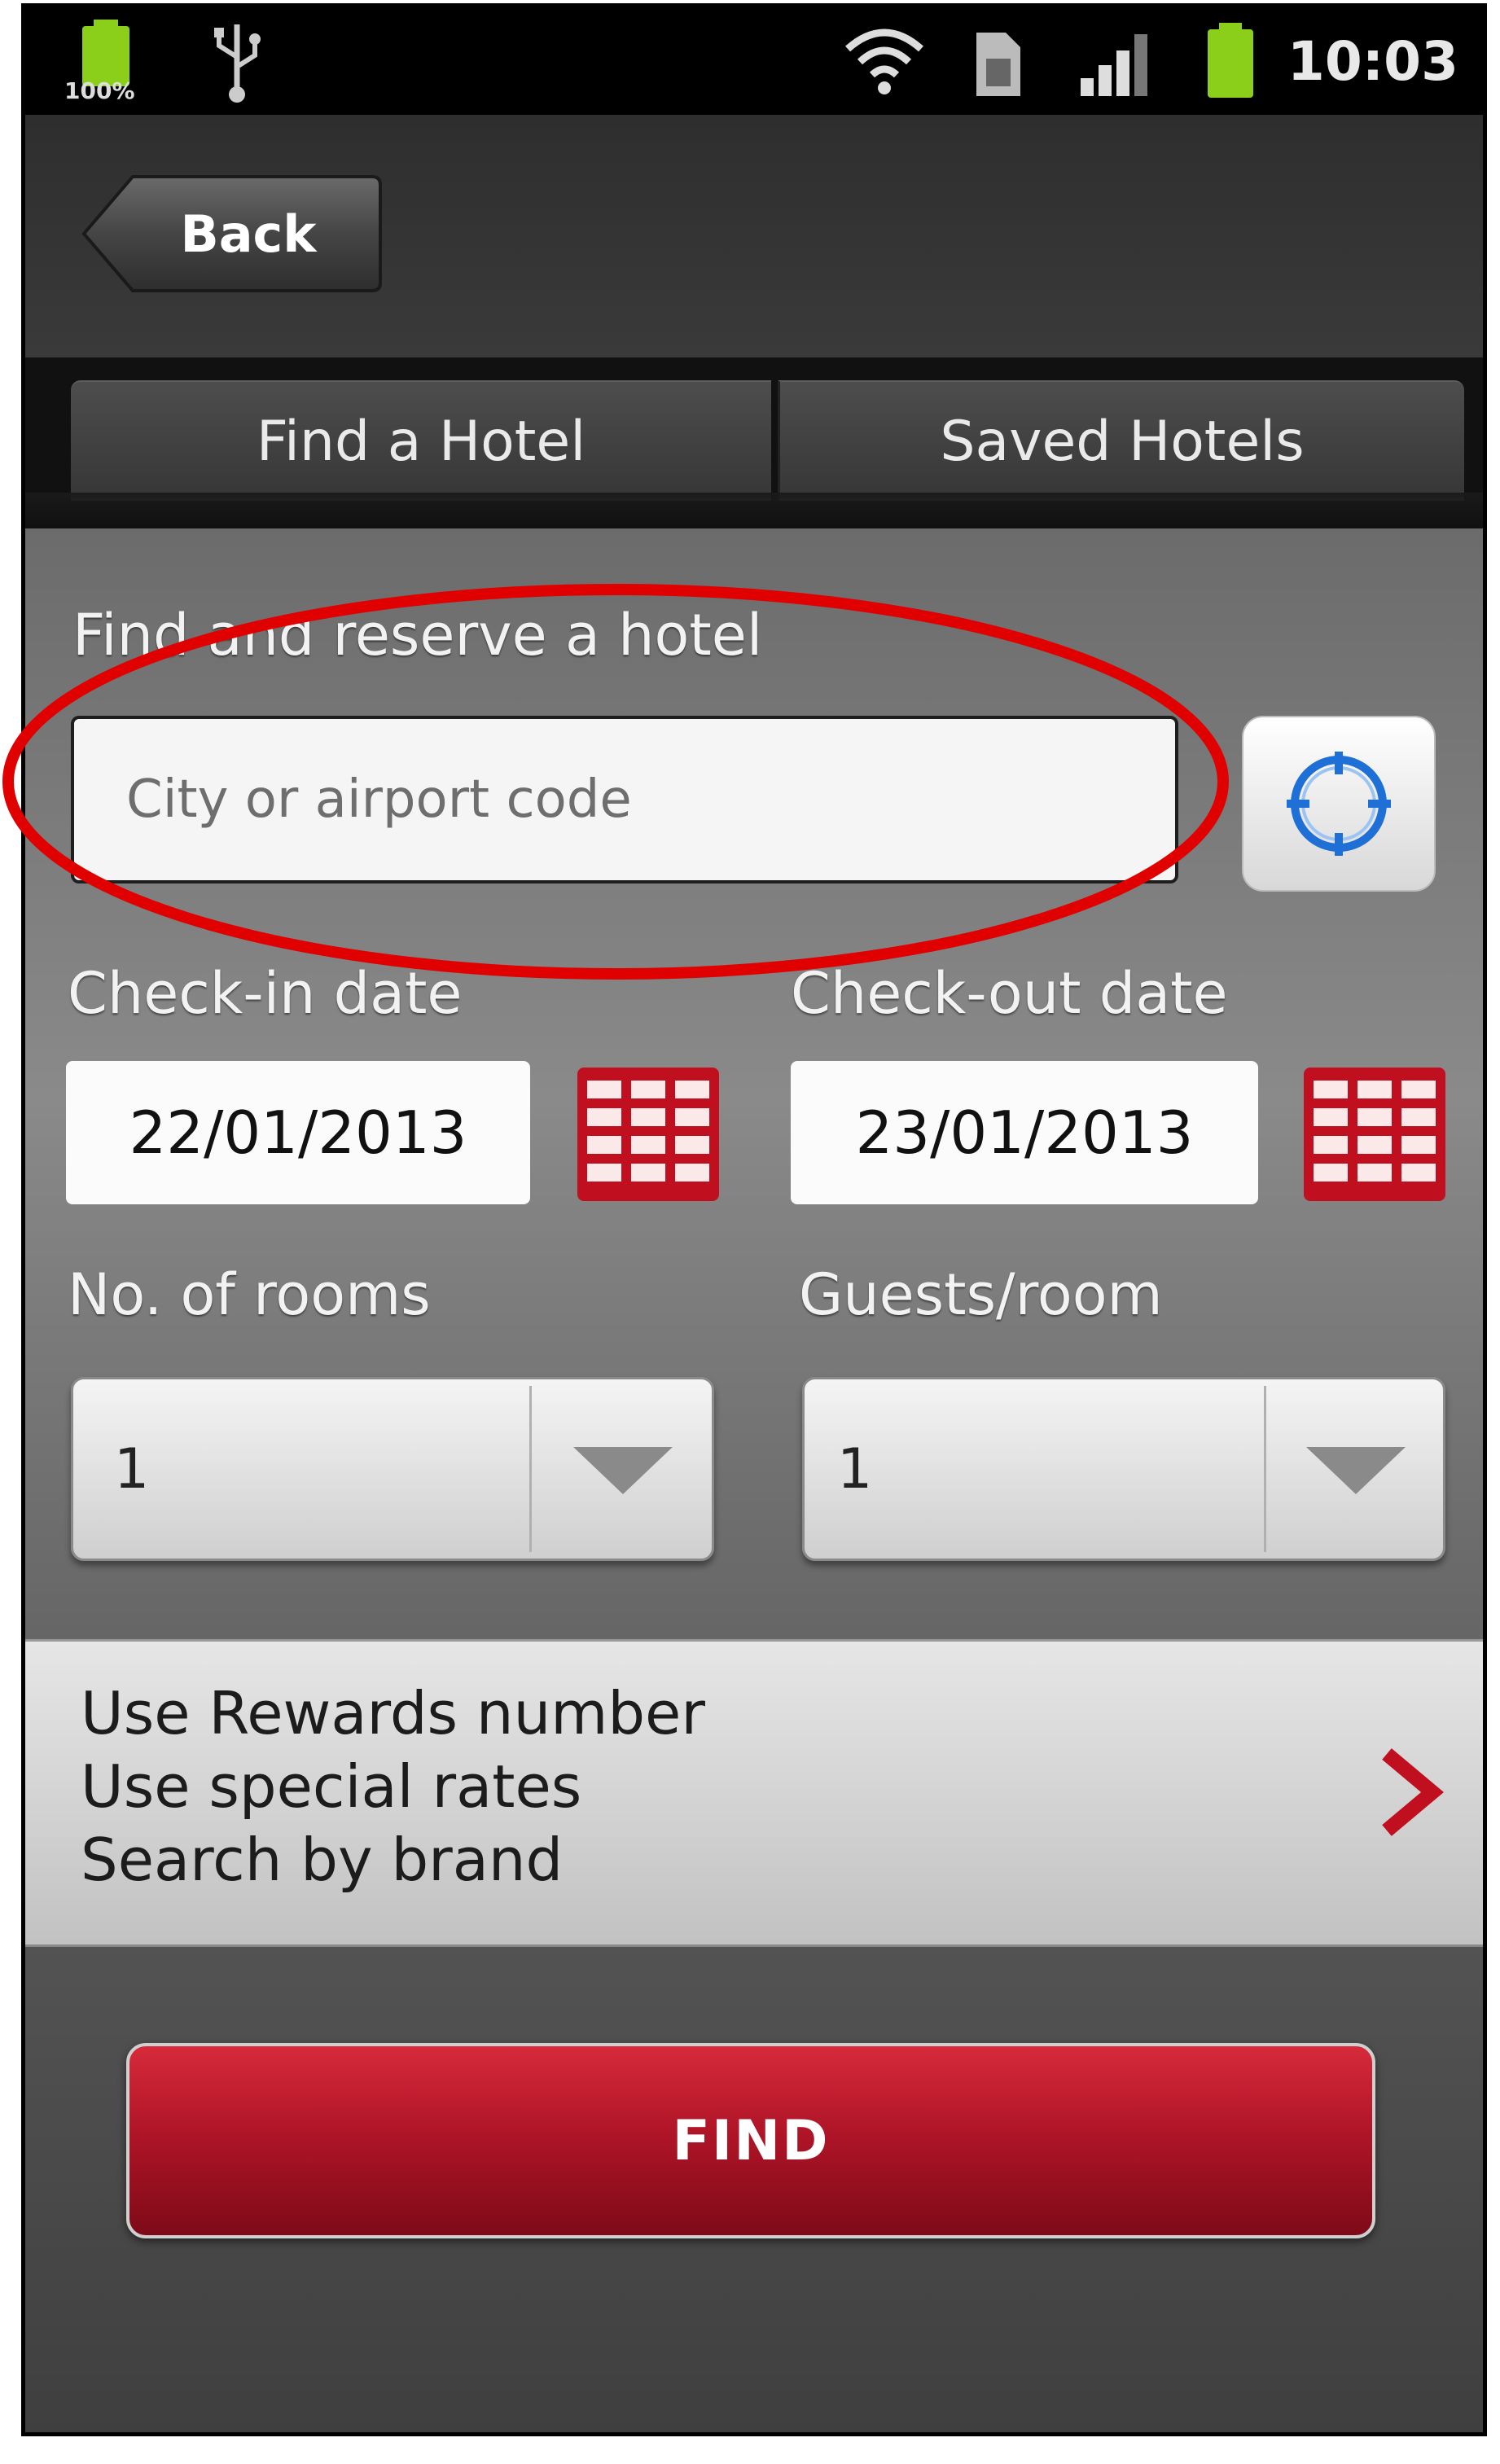  Describe the element at coordinates (754, 61) in the screenshot. I see `status-bar: 100% 10:03` at that location.